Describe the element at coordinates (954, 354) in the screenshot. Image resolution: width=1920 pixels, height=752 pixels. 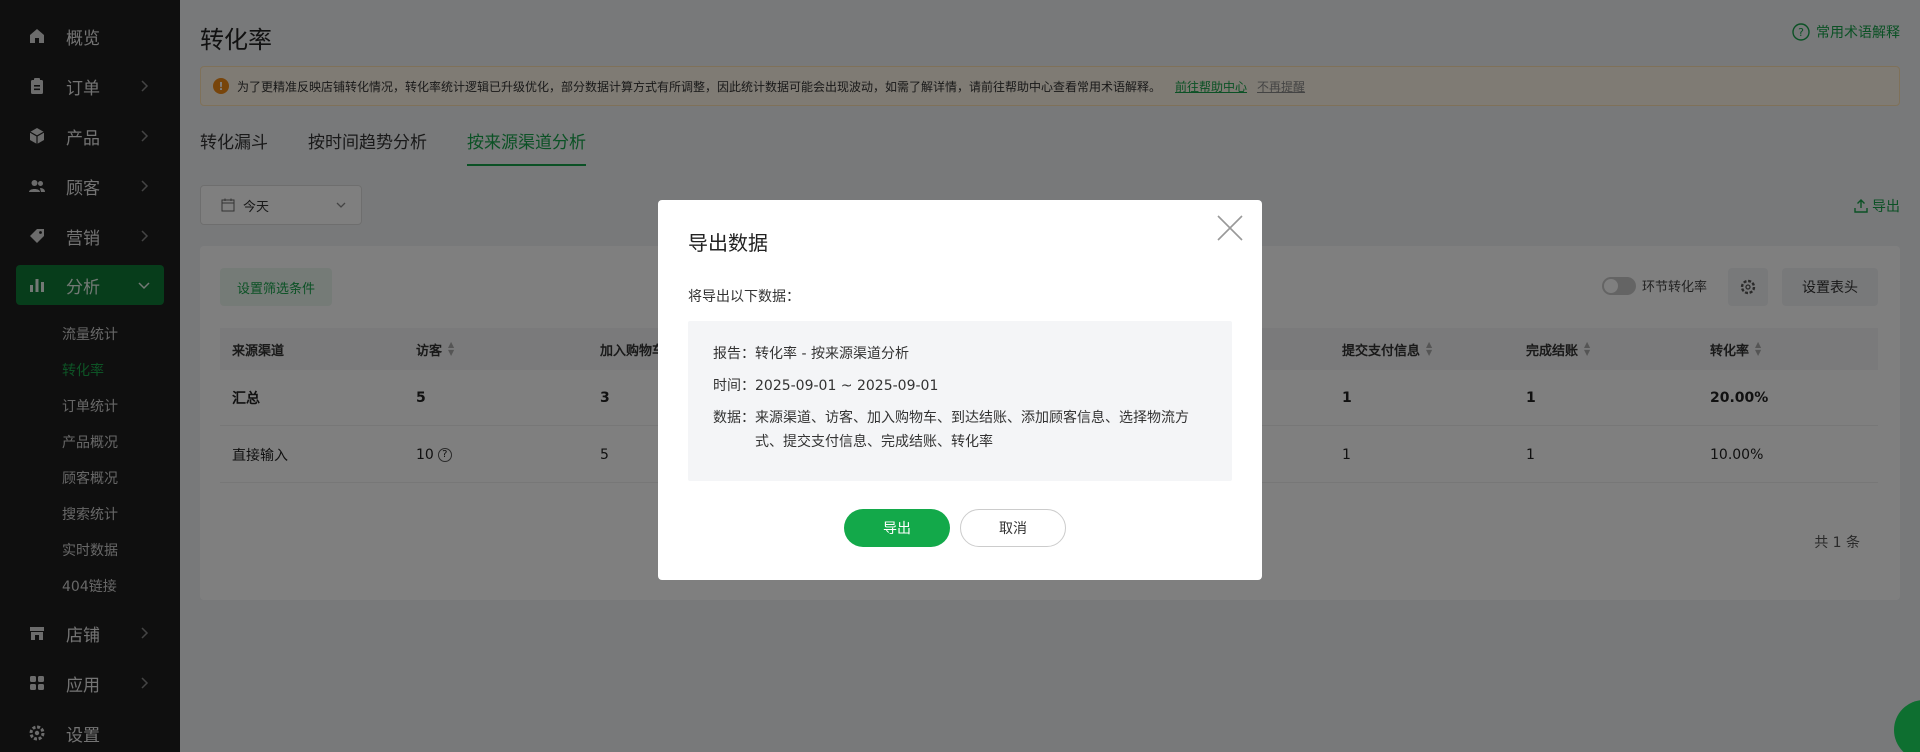
I see `report-row: 报告： 转化率 - 按来源渠道分析` at that location.